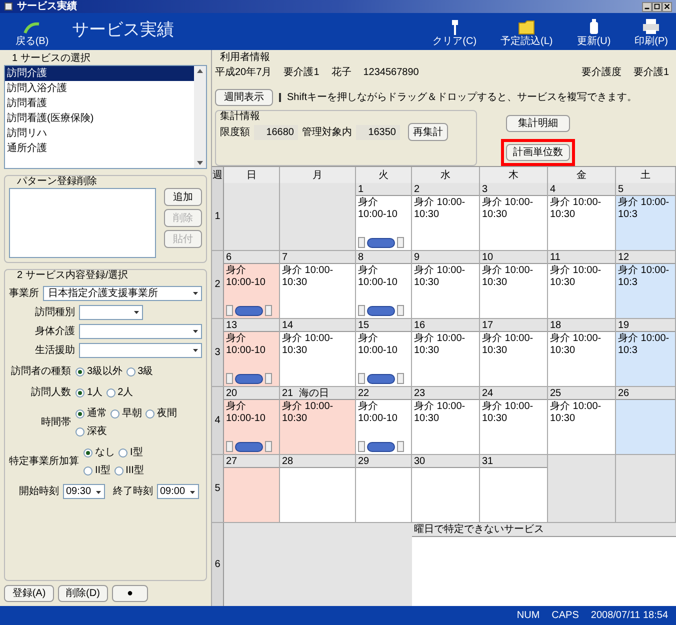 The image size is (676, 625). What do you see at coordinates (83, 593) in the screenshot?
I see `action-button: 削除(D)` at bounding box center [83, 593].